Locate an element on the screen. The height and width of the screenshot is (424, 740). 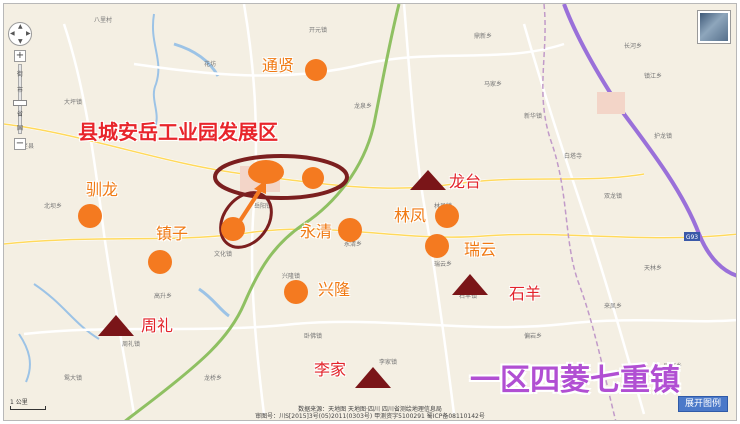
town-label: 镇子 is located at coordinates (172, 233).